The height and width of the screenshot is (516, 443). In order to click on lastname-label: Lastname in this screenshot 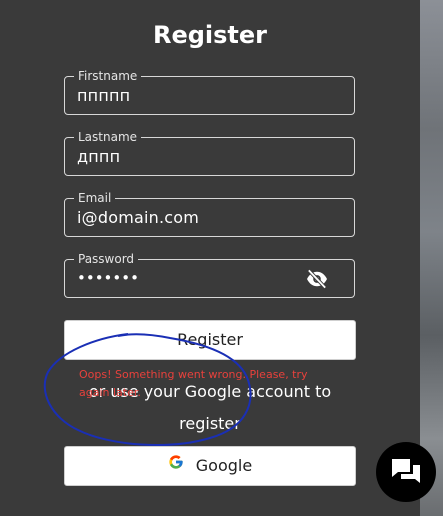, I will do `click(108, 137)`.